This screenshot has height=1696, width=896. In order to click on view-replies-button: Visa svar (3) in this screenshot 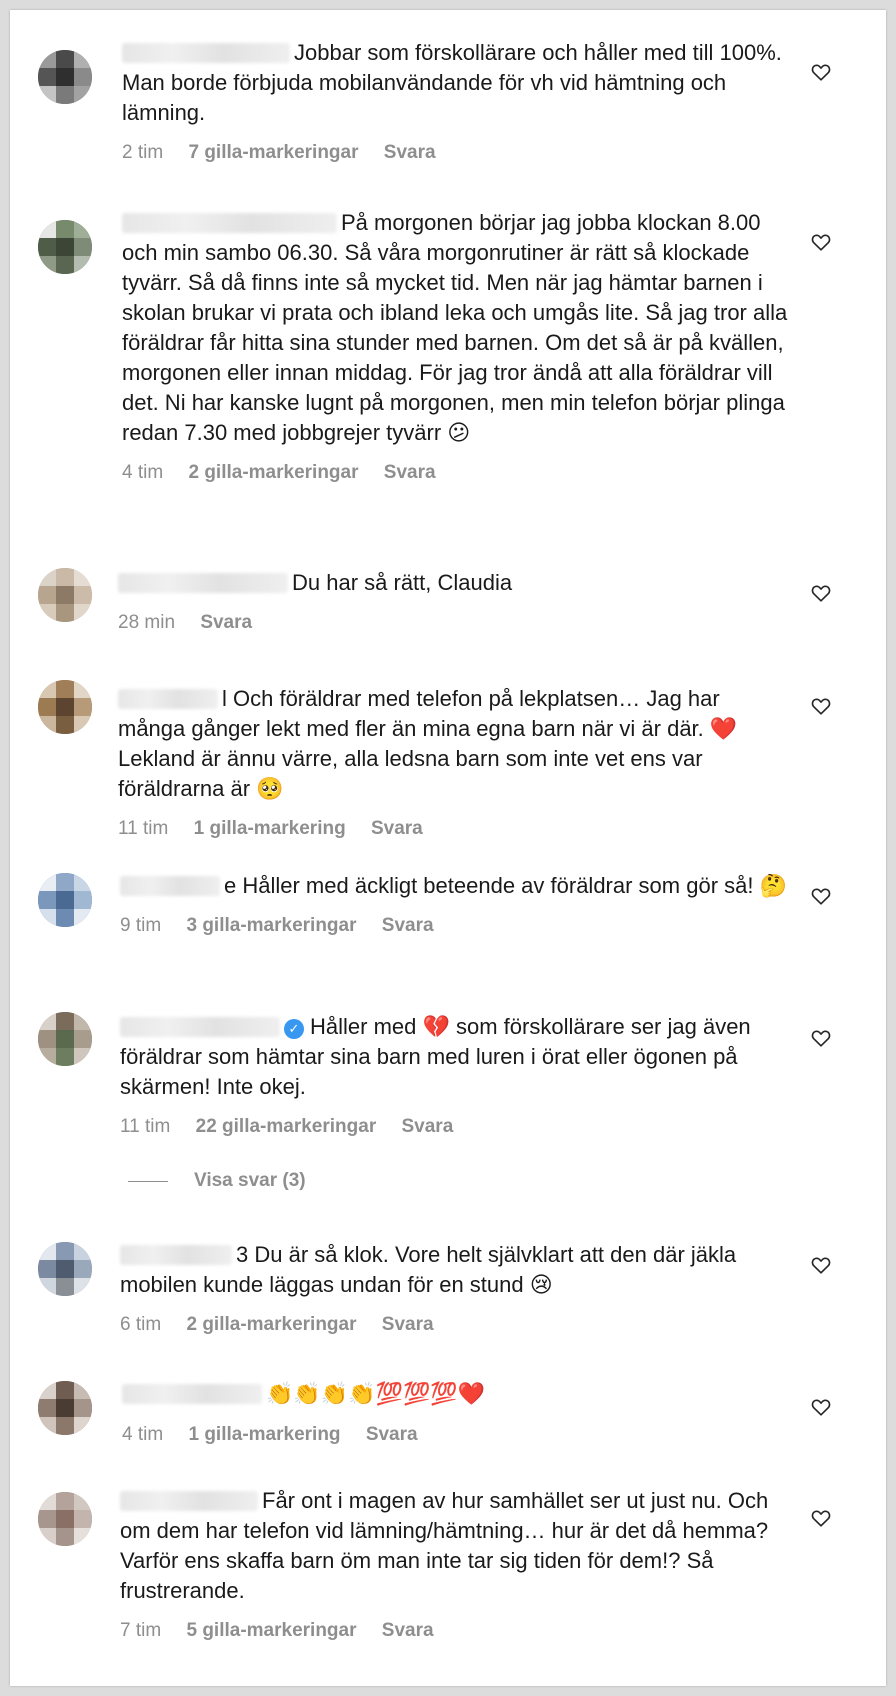, I will do `click(217, 1181)`.